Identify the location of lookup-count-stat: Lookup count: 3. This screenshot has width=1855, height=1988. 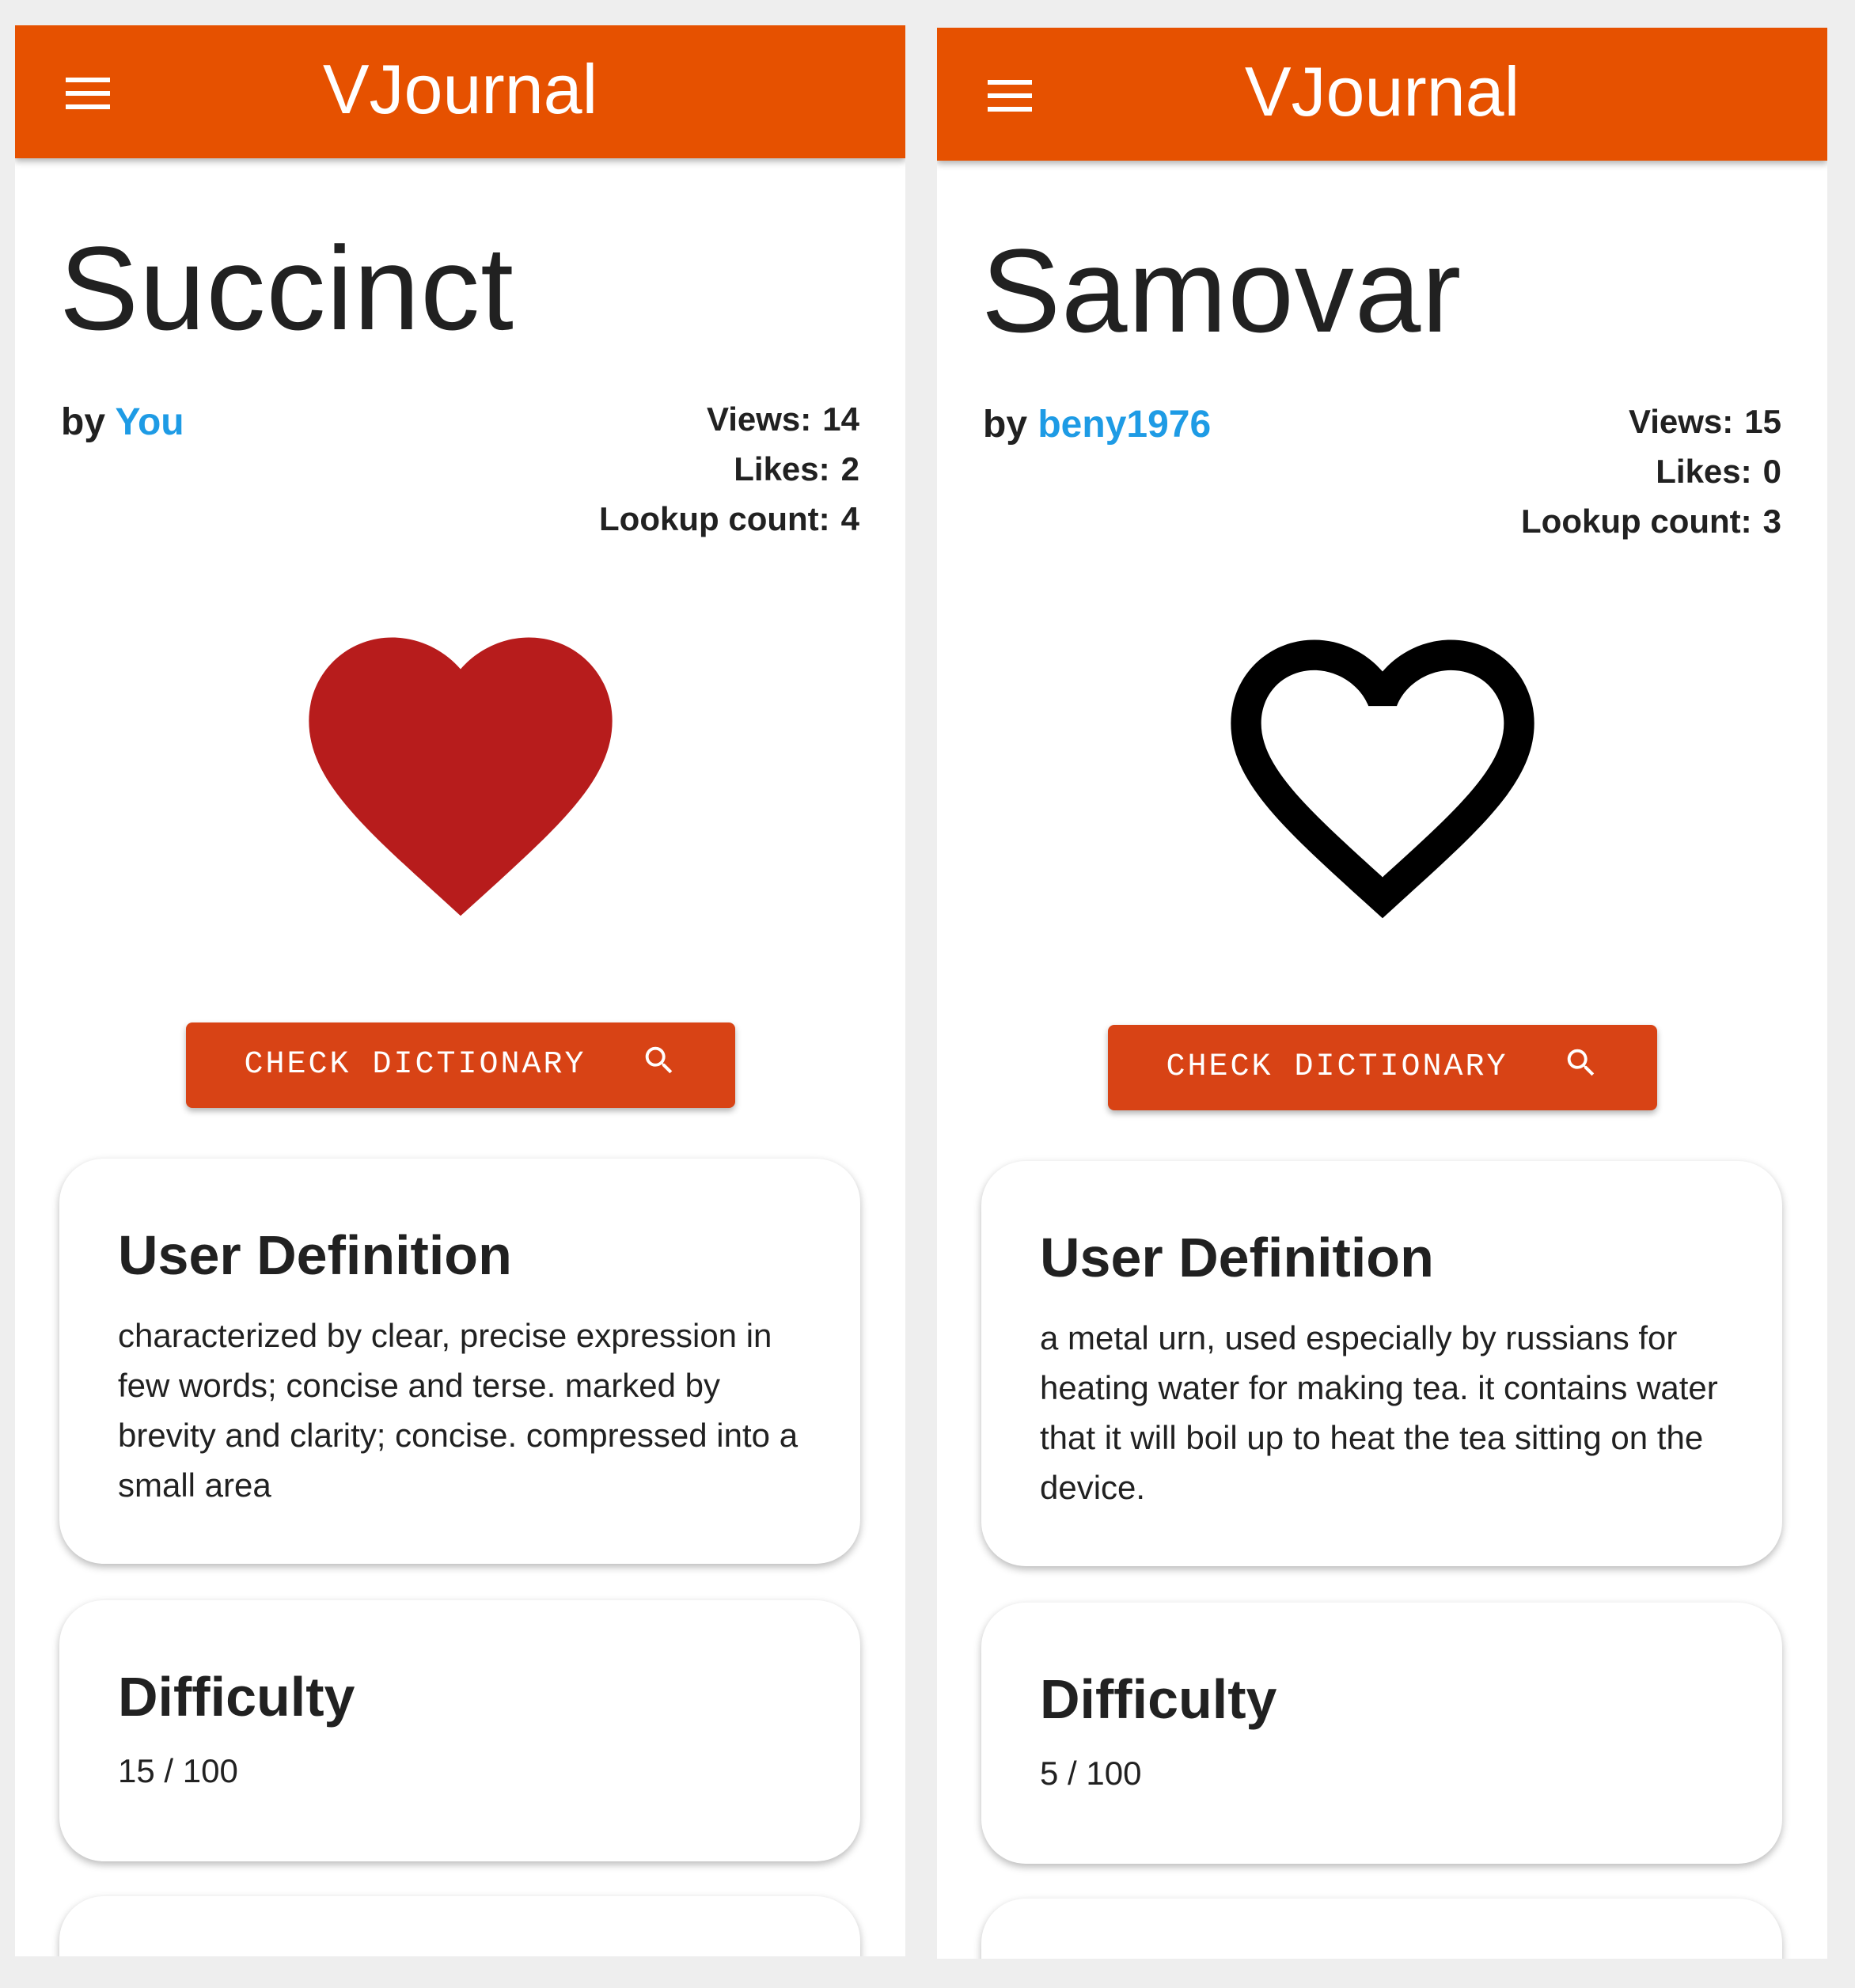
(1651, 521).